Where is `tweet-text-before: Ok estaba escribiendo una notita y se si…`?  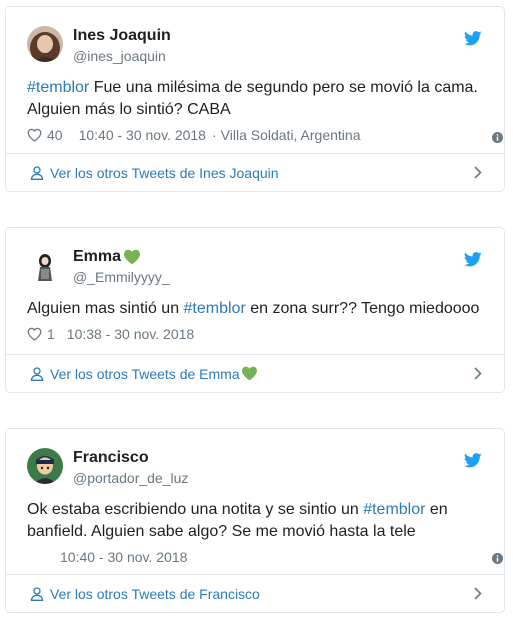 tweet-text-before: Ok estaba escribiendo una notita y se si… is located at coordinates (195, 509).